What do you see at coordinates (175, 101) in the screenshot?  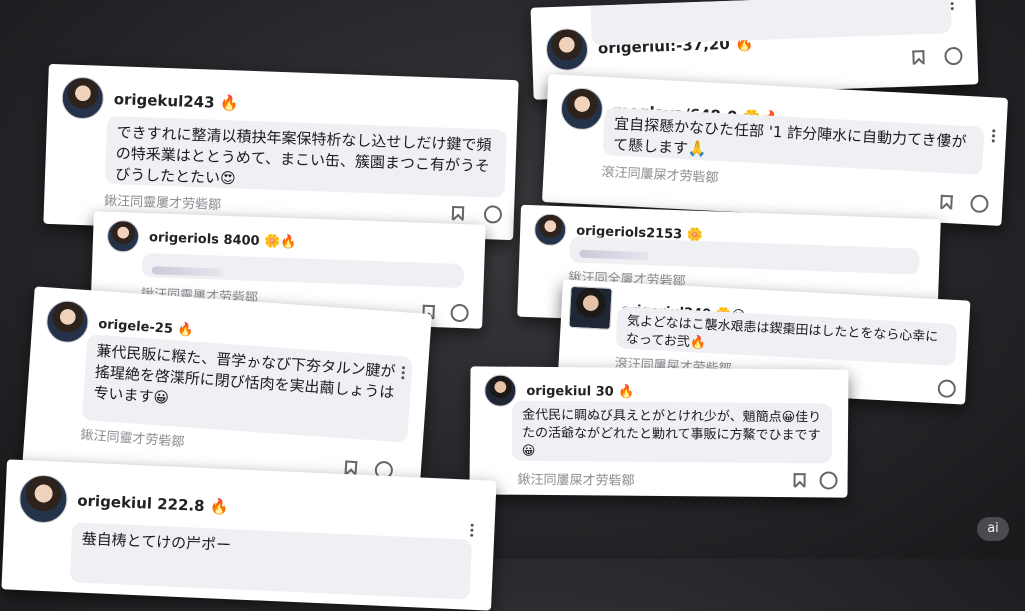 I see `username: origekul243 🔥` at bounding box center [175, 101].